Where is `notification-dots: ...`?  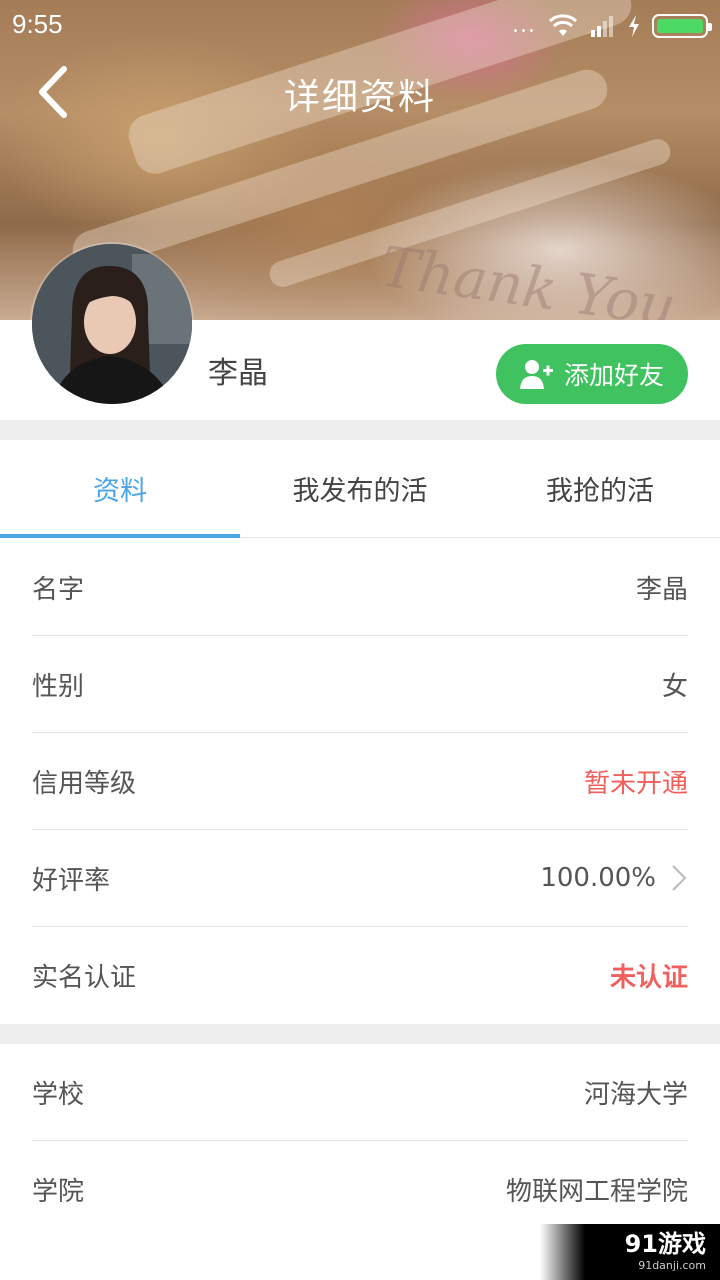 notification-dots: ... is located at coordinates (524, 25).